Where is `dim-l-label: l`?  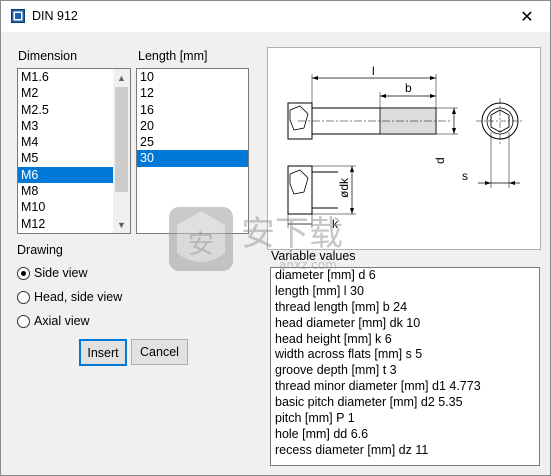
dim-l-label: l is located at coordinates (373, 71).